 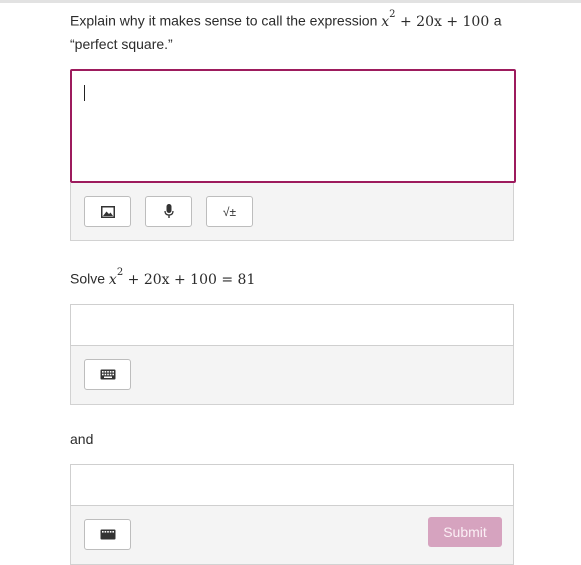 I want to click on text-caret, so click(x=84, y=93).